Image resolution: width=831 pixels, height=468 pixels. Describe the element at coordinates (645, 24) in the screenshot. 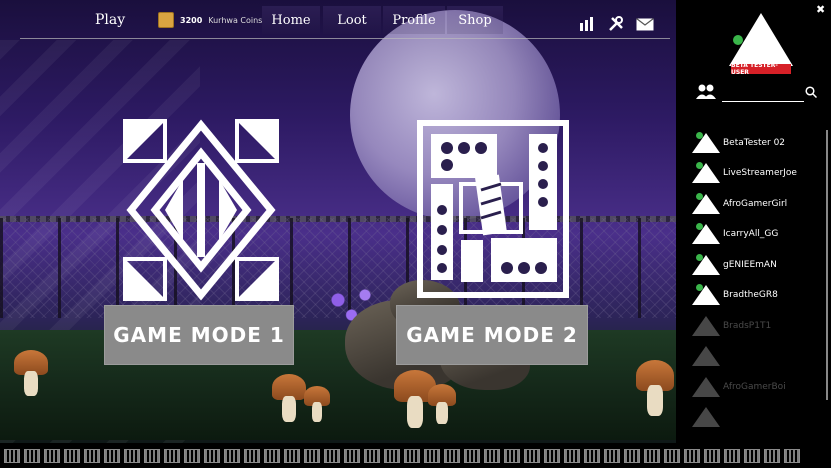

I see `mail-icon` at that location.